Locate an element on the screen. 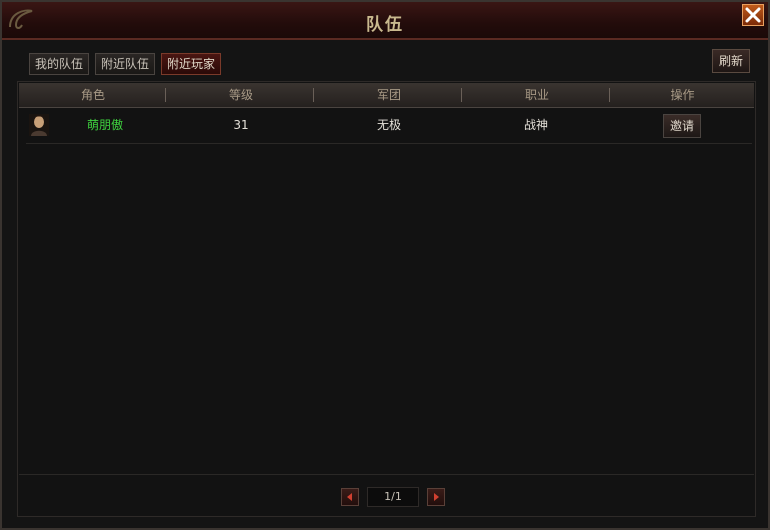 This screenshot has width=770, height=530. table-header: 角色 等级 军团 职业 操作 is located at coordinates (386, 95).